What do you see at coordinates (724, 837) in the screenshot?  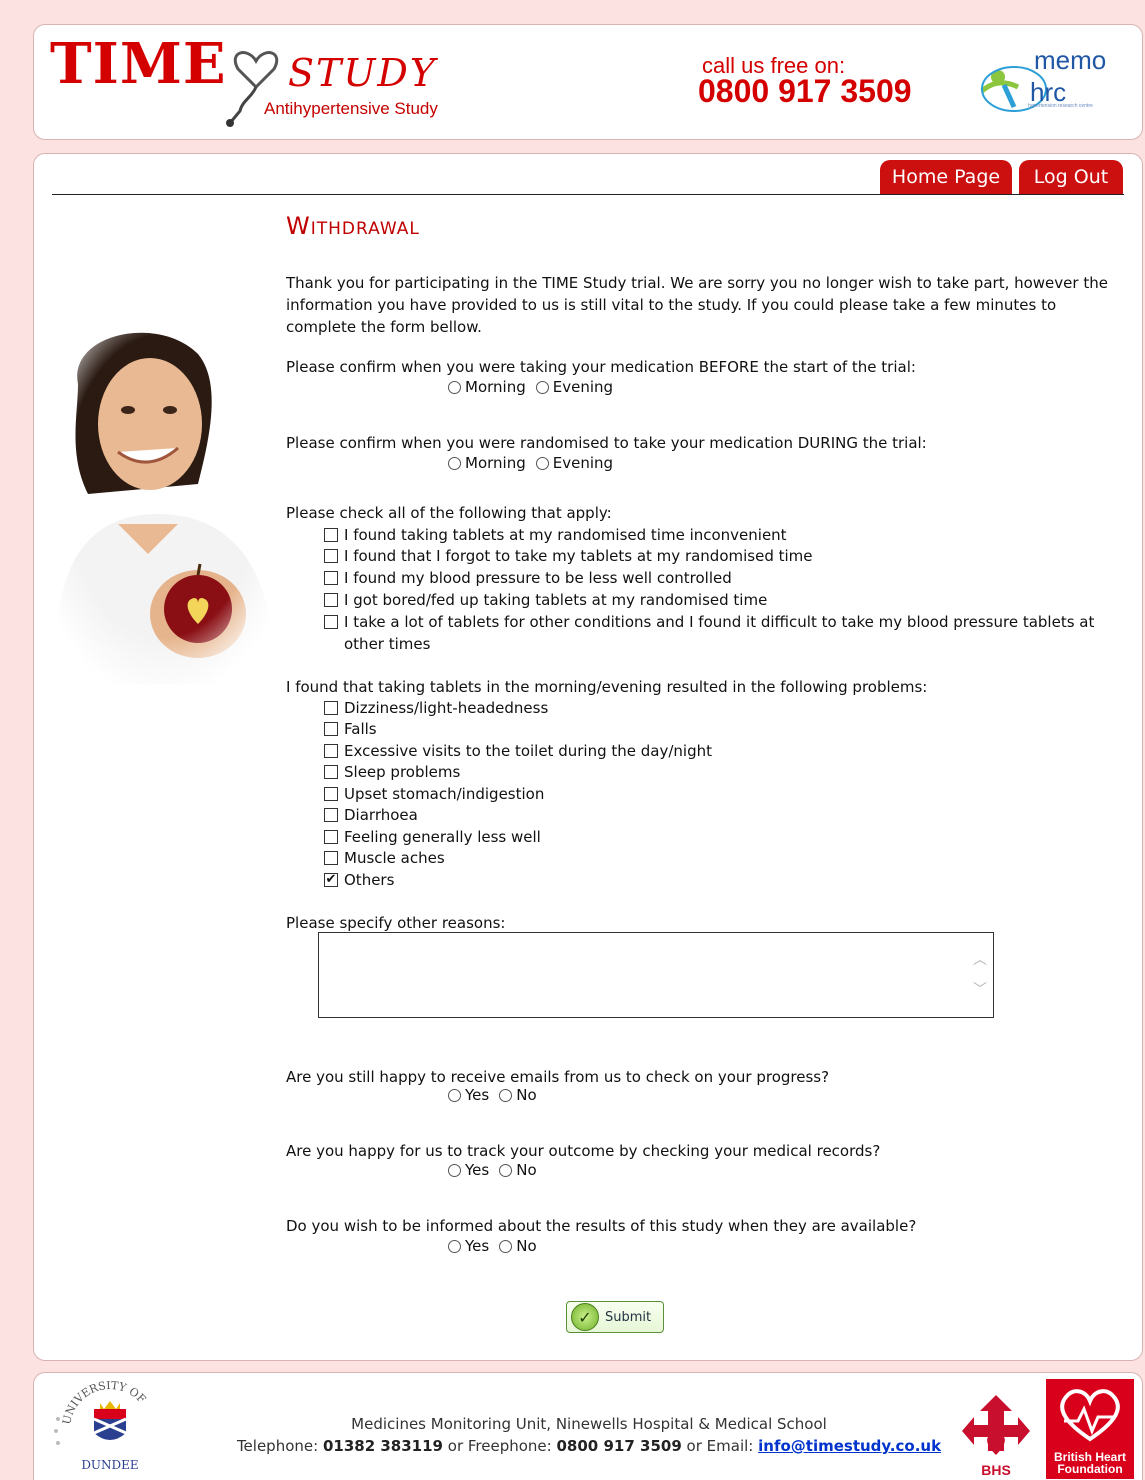 I see `problem-checkbox-row: Feeling generally less well` at bounding box center [724, 837].